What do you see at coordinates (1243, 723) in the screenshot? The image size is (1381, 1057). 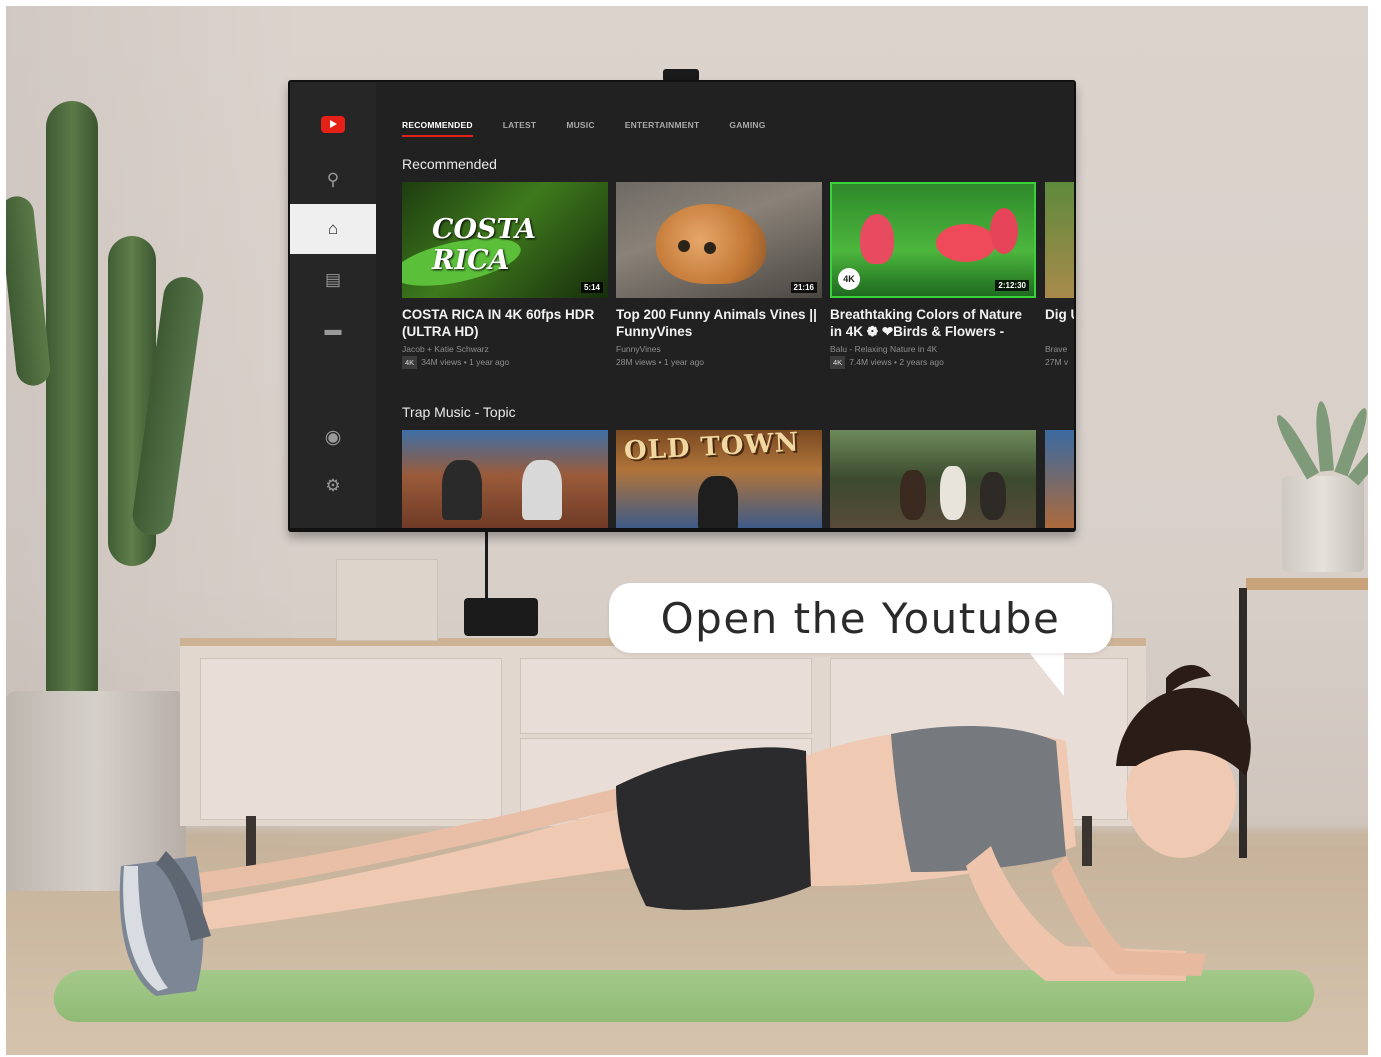 I see `side-table-leg` at bounding box center [1243, 723].